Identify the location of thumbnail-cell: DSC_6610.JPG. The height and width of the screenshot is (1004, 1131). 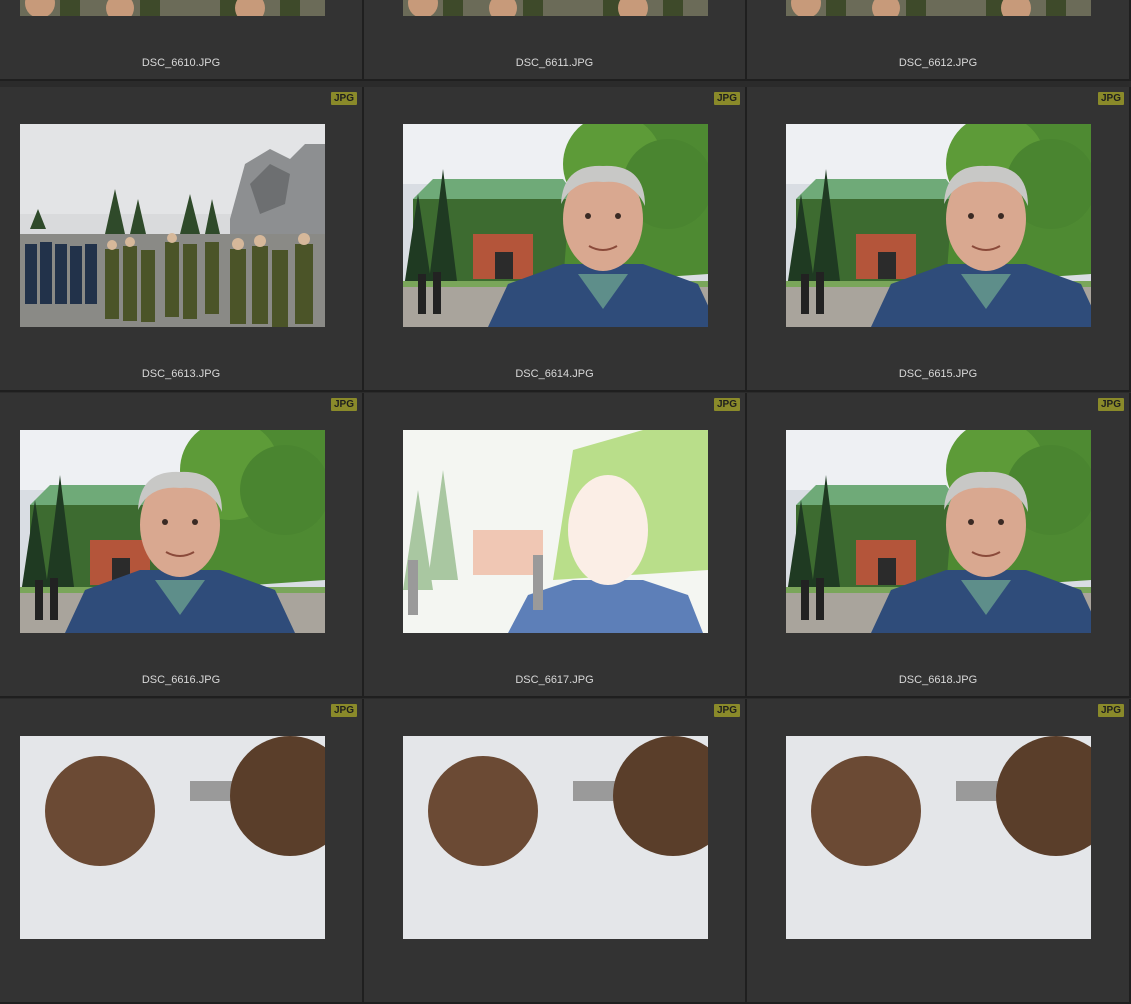
(182, 40).